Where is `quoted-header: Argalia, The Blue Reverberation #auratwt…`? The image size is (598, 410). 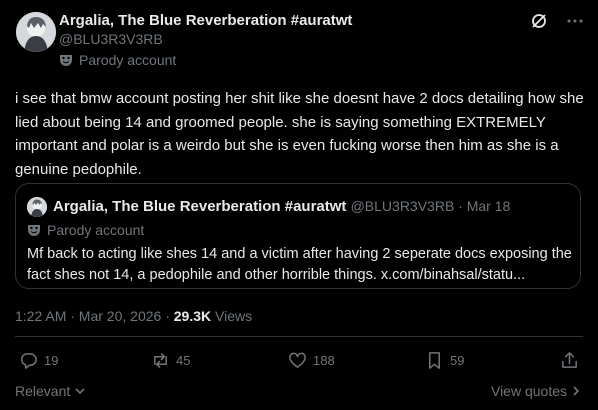 quoted-header: Argalia, The Blue Reverberation #auratwt… is located at coordinates (281, 206).